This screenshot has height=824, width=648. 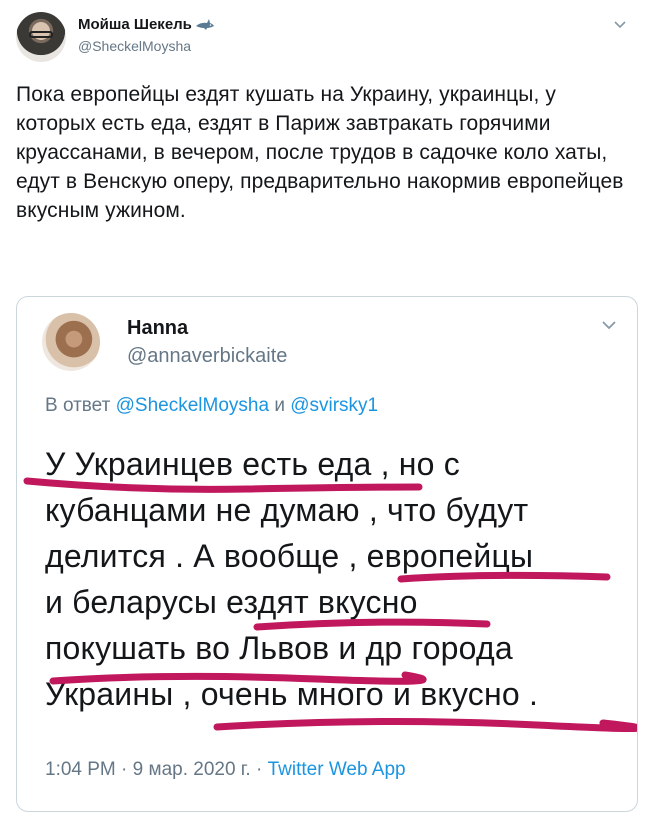 I want to click on outer-tweet-header: Мойша Шекель @SheckelMoysha, so click(x=324, y=36).